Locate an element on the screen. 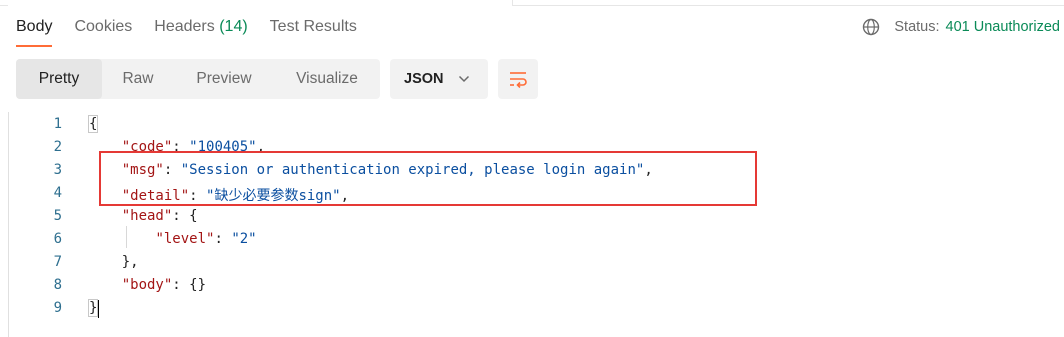 The image size is (1064, 337). tab-headers: Headers (14) is located at coordinates (200, 33).